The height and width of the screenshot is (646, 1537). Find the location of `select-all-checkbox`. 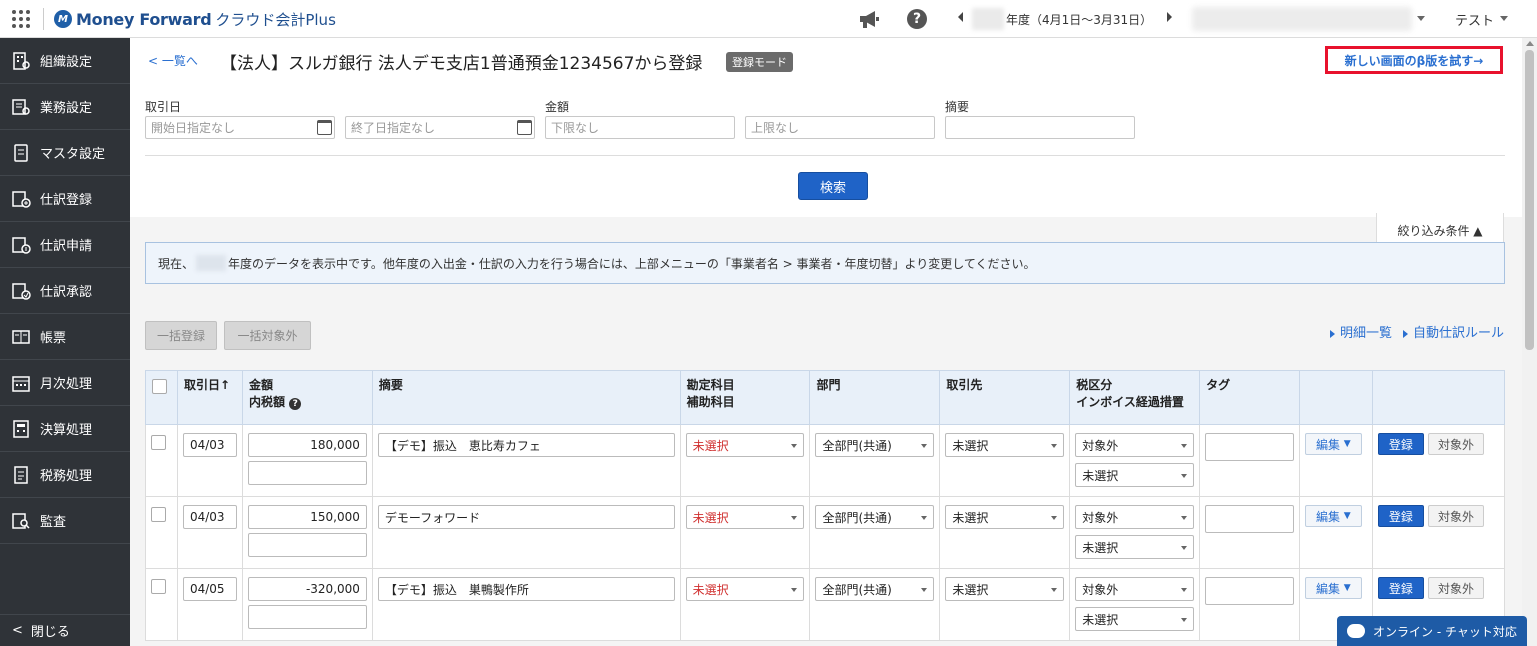

select-all-checkbox is located at coordinates (159, 386).